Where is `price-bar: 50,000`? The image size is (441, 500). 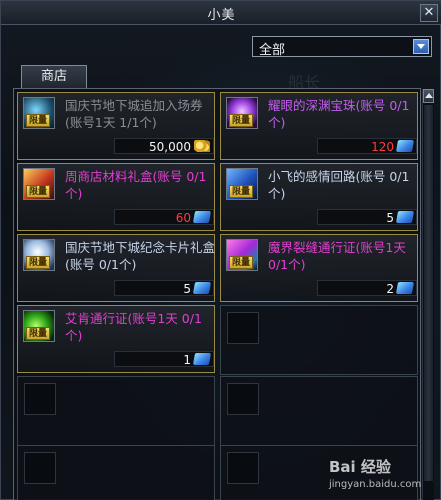
price-bar: 50,000 is located at coordinates (164, 146).